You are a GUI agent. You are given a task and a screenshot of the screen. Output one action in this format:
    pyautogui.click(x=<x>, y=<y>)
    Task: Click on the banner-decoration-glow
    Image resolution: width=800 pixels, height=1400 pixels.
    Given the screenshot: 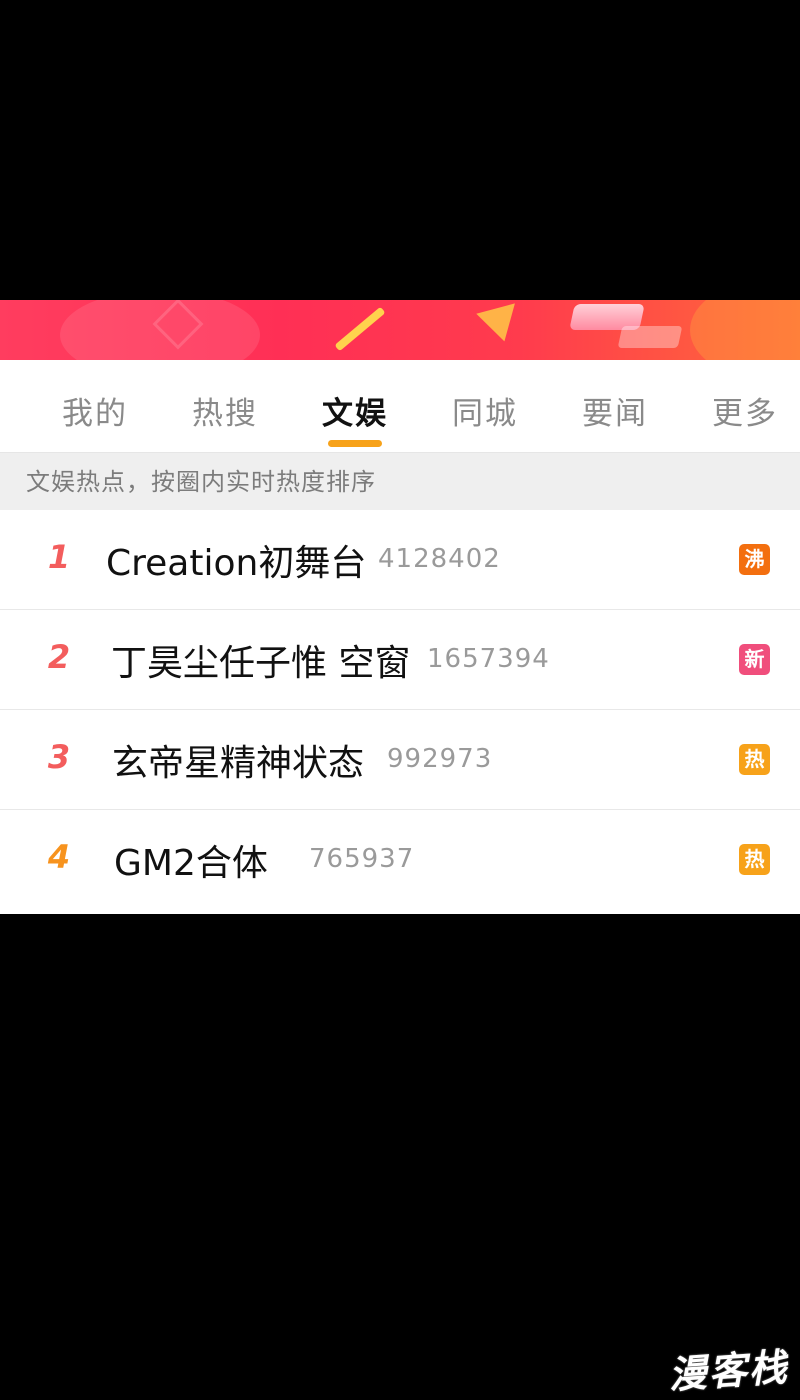 What is the action you would take?
    pyautogui.click(x=745, y=330)
    